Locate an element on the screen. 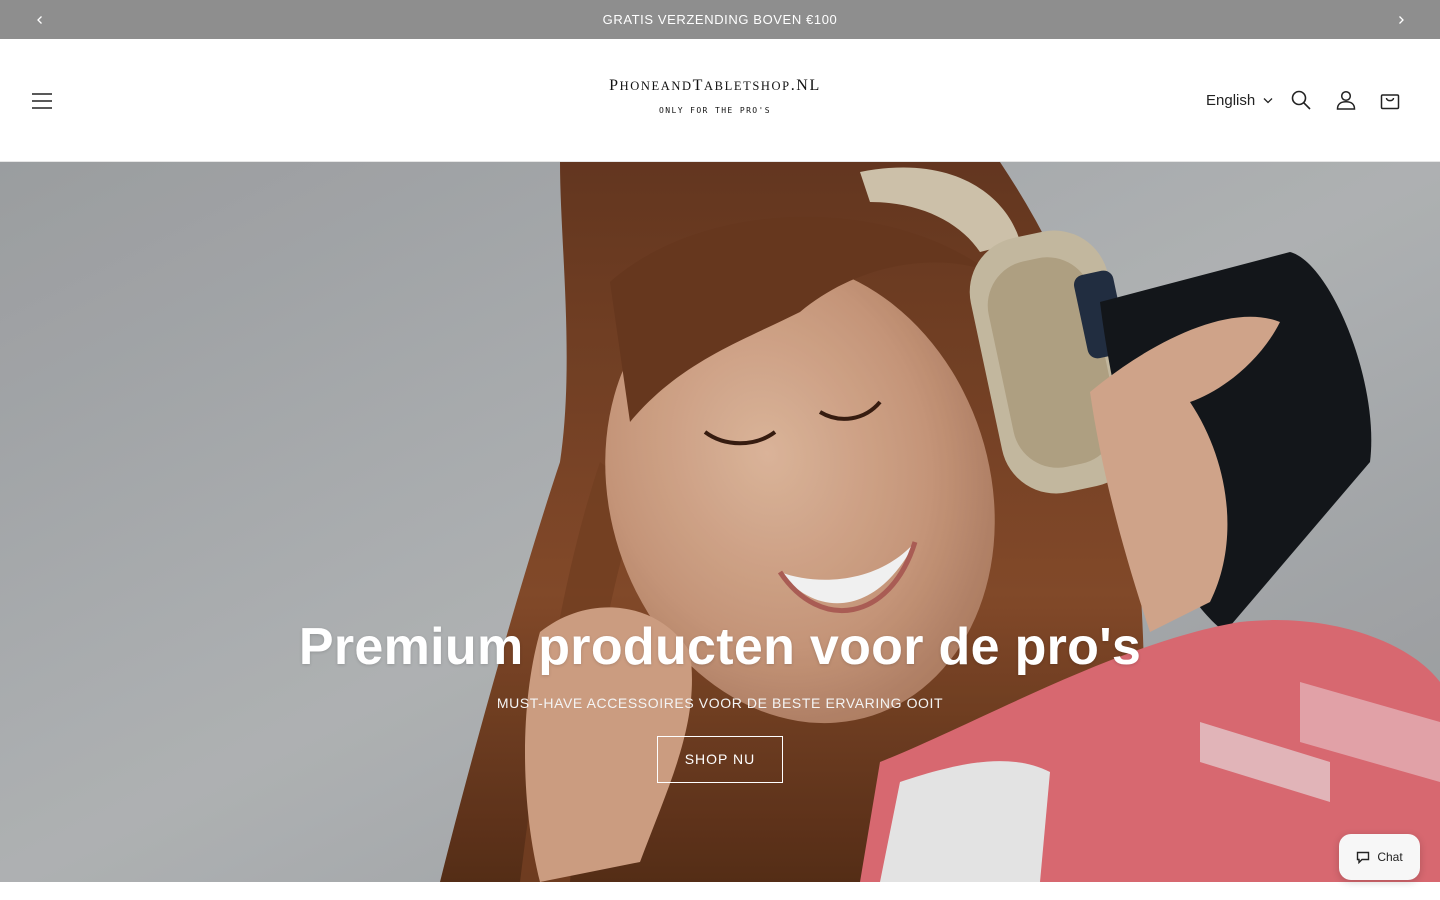  search-icon is located at coordinates (1301, 100).